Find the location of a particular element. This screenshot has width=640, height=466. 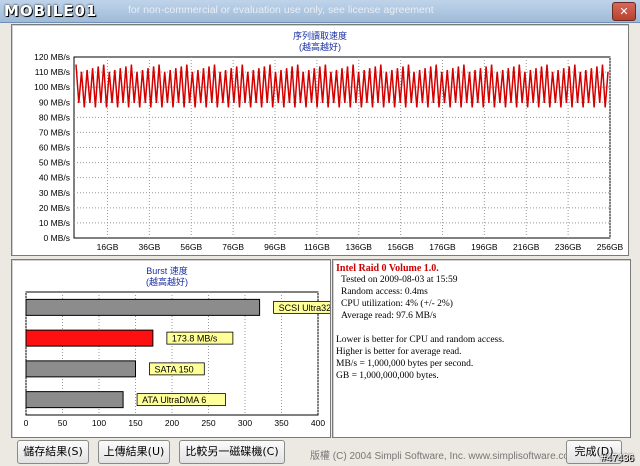

burst-x-tick-label: 200 is located at coordinates (172, 423).